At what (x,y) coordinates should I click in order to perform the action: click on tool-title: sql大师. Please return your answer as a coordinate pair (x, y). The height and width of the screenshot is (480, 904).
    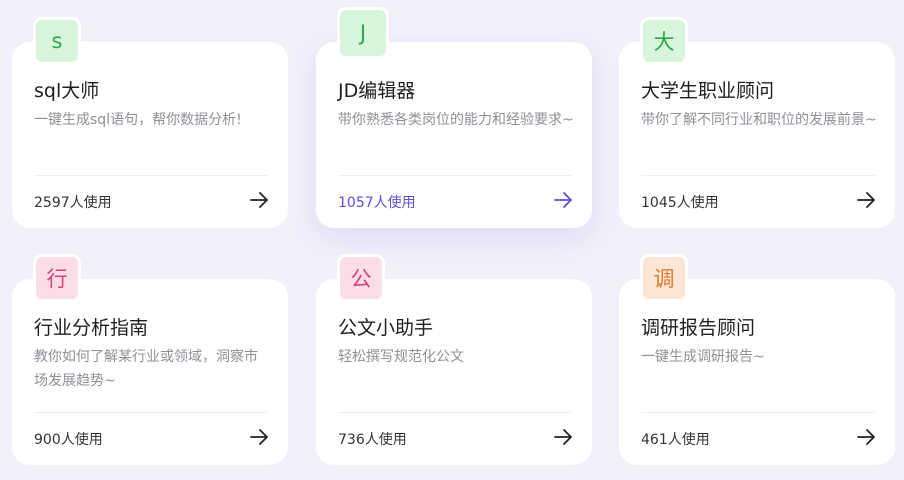
    Looking at the image, I should click on (67, 91).